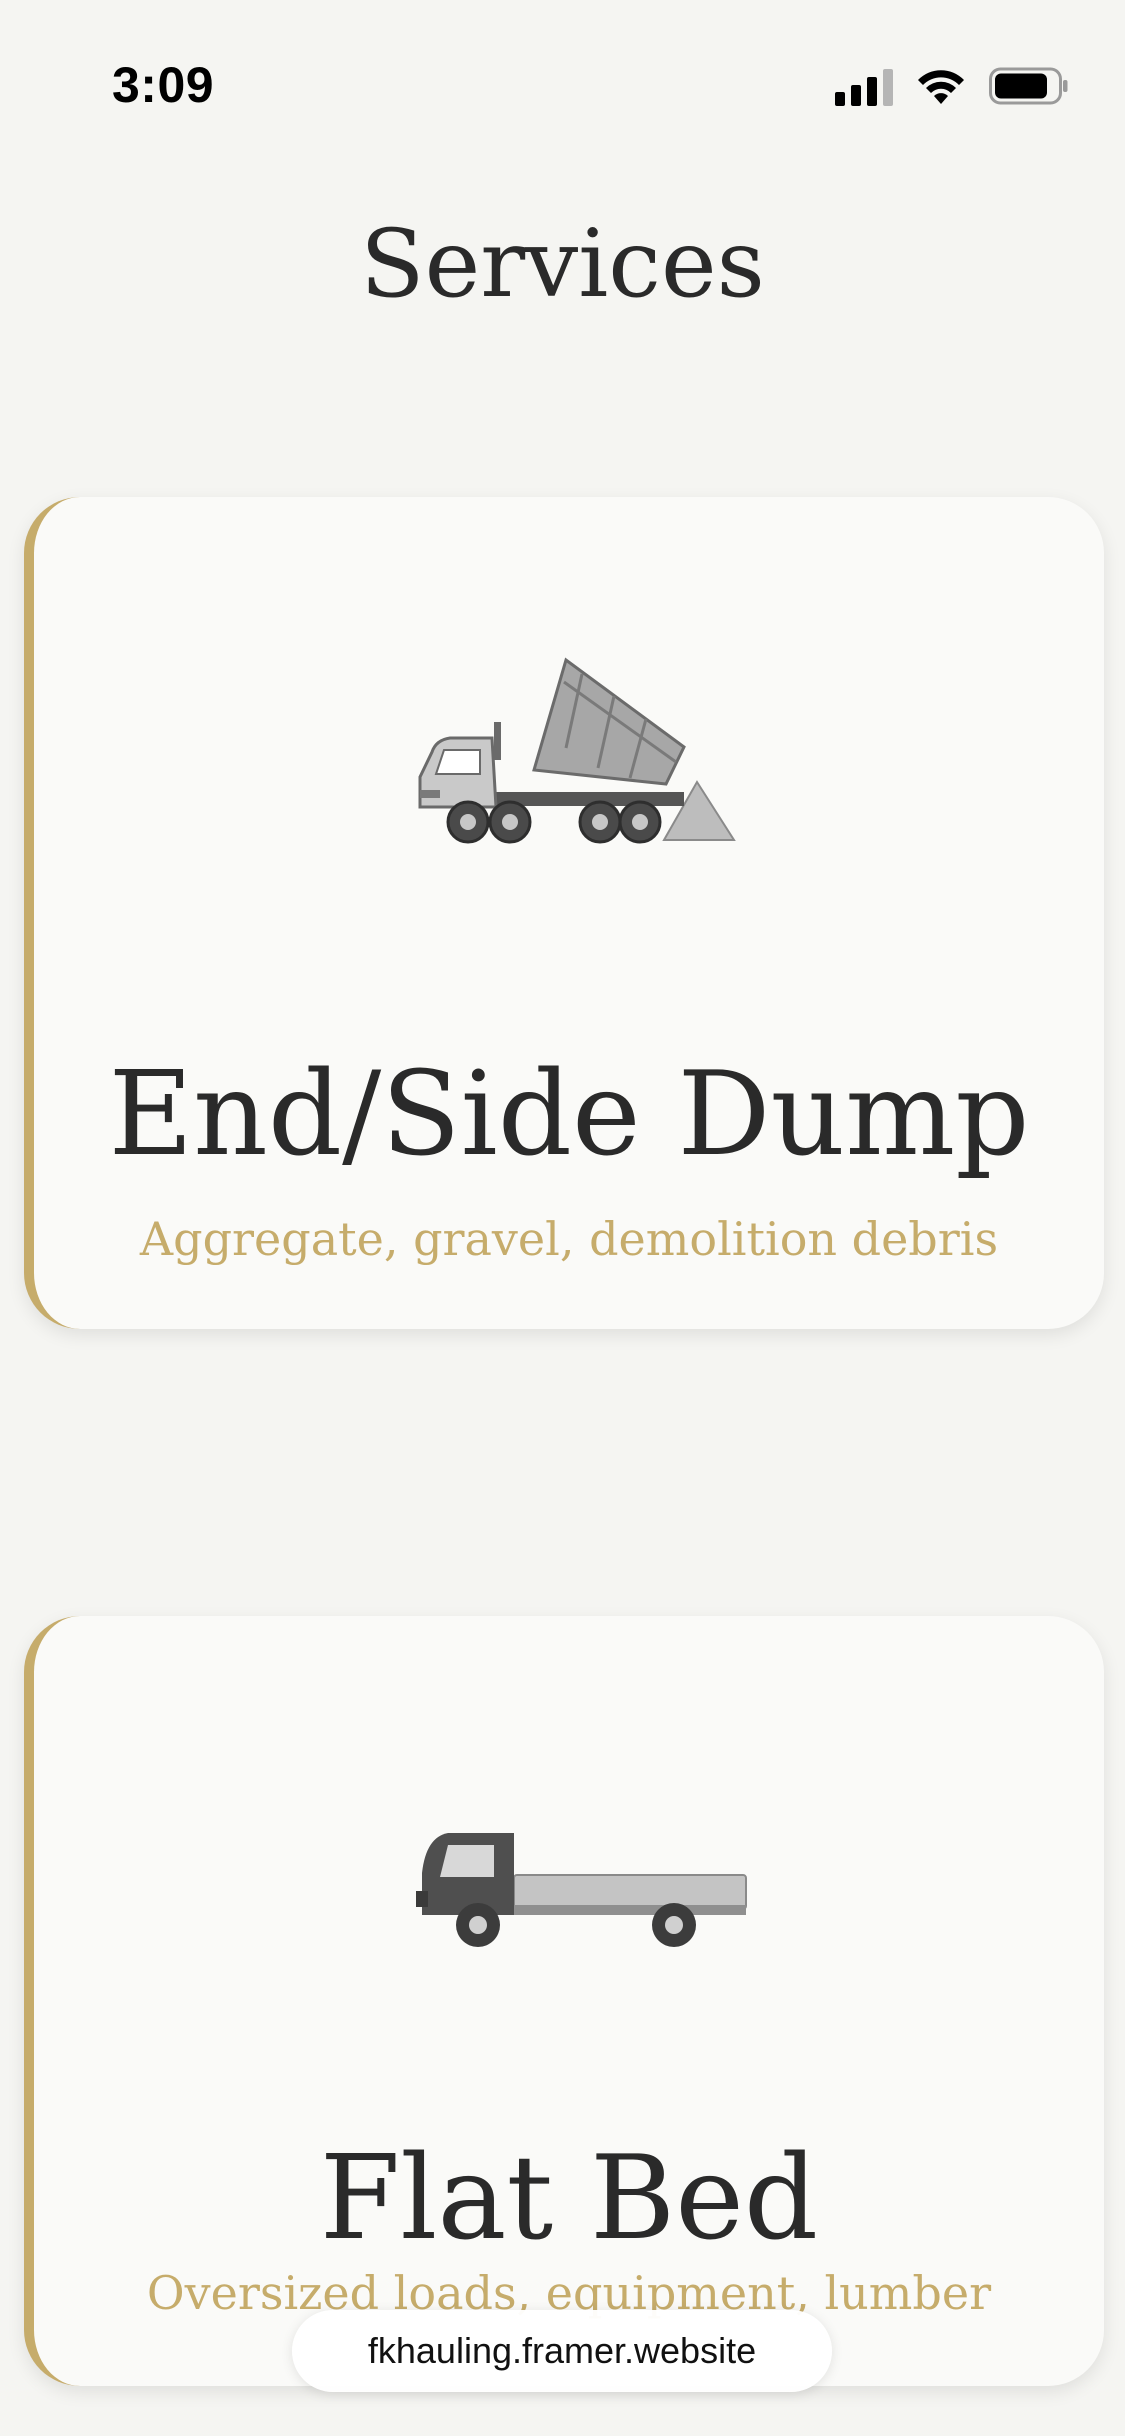 This screenshot has height=2436, width=1125. What do you see at coordinates (1028, 86) in the screenshot?
I see `battery-icon` at bounding box center [1028, 86].